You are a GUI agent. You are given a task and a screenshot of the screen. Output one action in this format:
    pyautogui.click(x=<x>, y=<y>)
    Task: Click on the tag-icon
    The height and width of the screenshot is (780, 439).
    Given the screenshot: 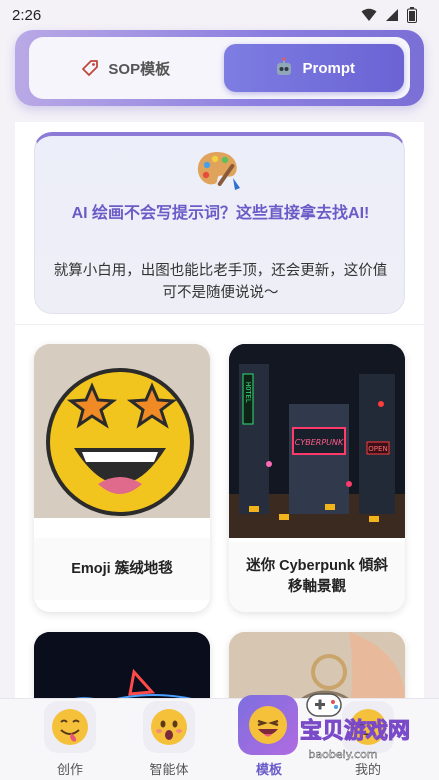 What is the action you would take?
    pyautogui.click(x=90, y=68)
    